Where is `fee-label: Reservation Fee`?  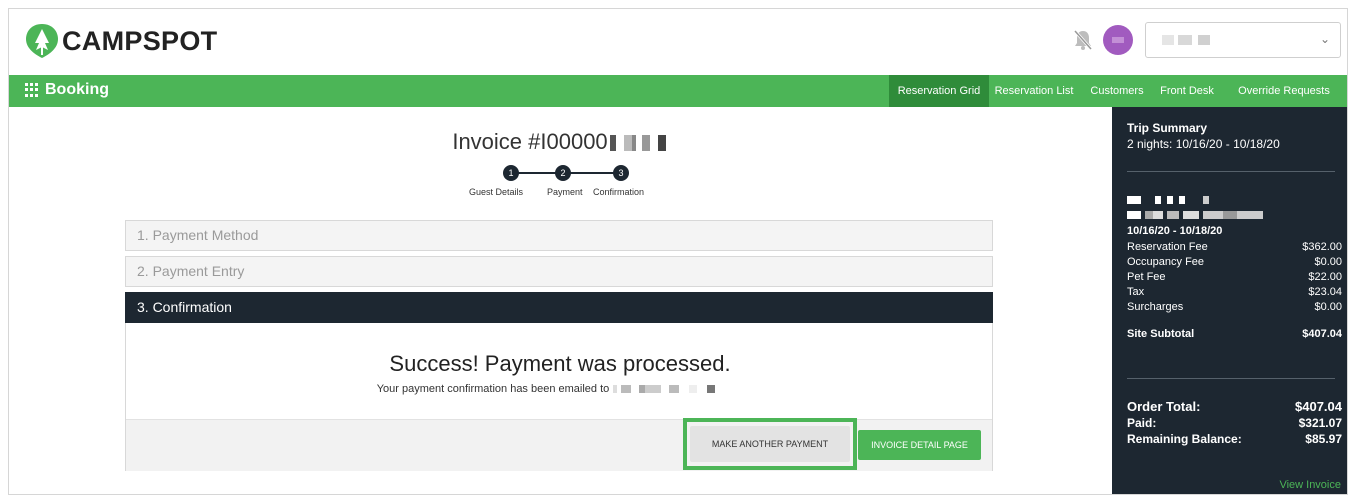
fee-label: Reservation Fee is located at coordinates (1167, 247).